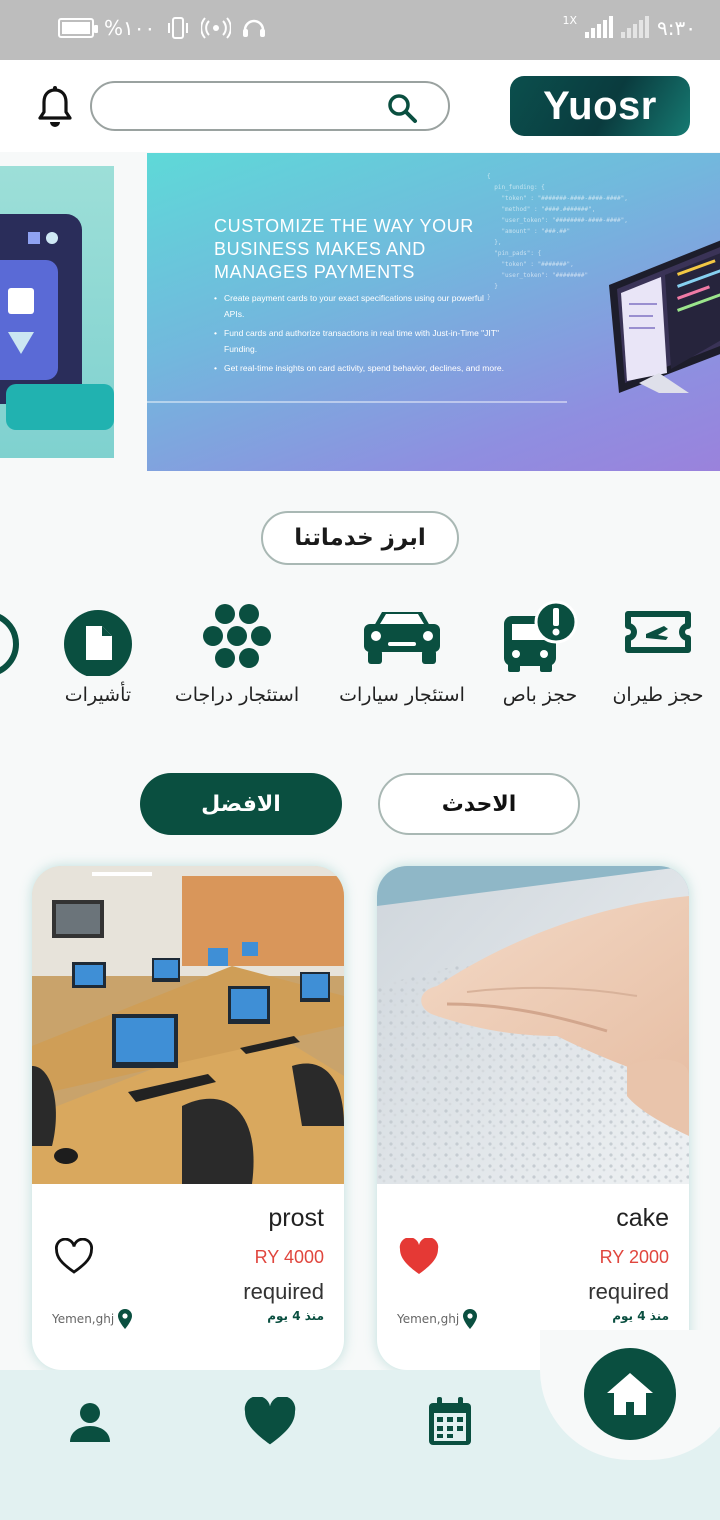 Image resolution: width=720 pixels, height=1520 pixels. What do you see at coordinates (216, 28) in the screenshot?
I see `hotspot-icon` at bounding box center [216, 28].